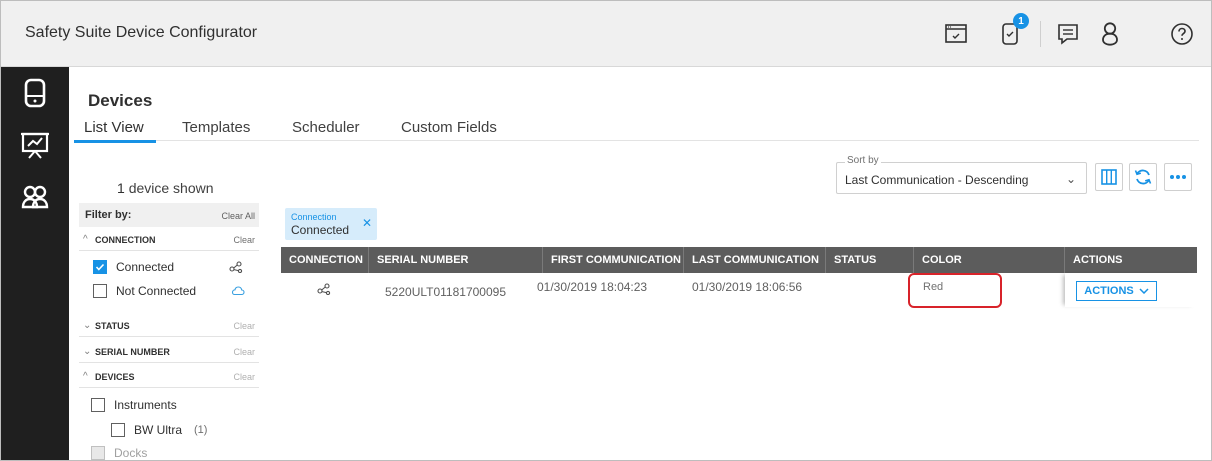  What do you see at coordinates (115, 377) in the screenshot?
I see `section-label: DEVICES` at bounding box center [115, 377].